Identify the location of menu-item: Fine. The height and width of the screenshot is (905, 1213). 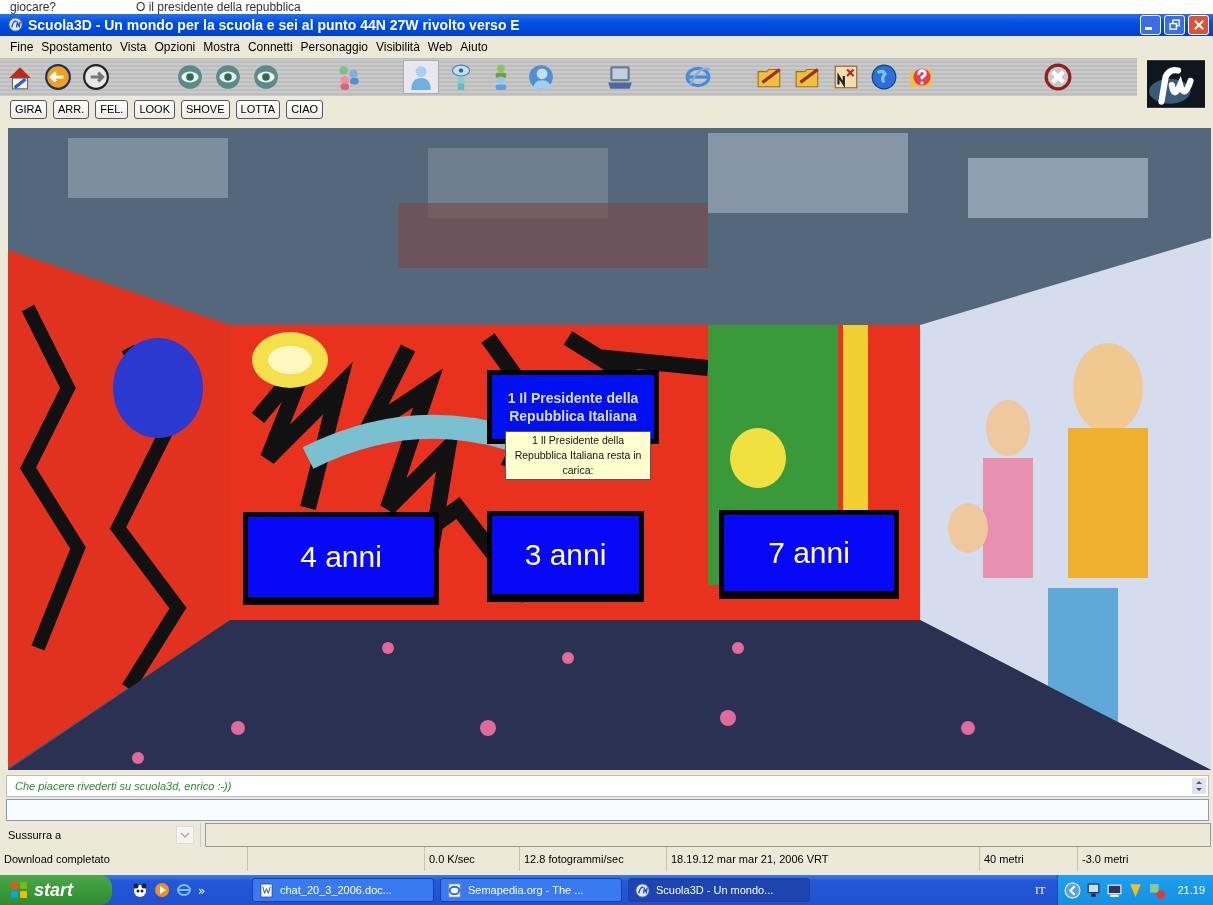
(22, 46).